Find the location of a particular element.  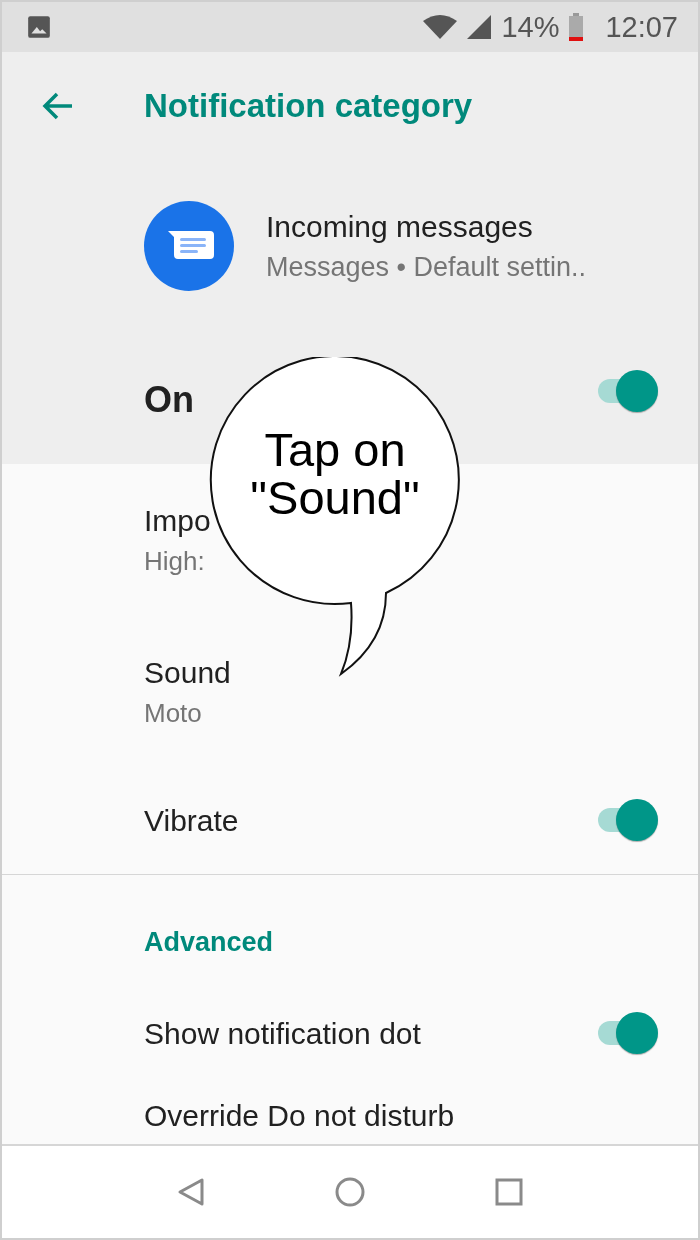

battery-percentage: 14% is located at coordinates (530, 27).